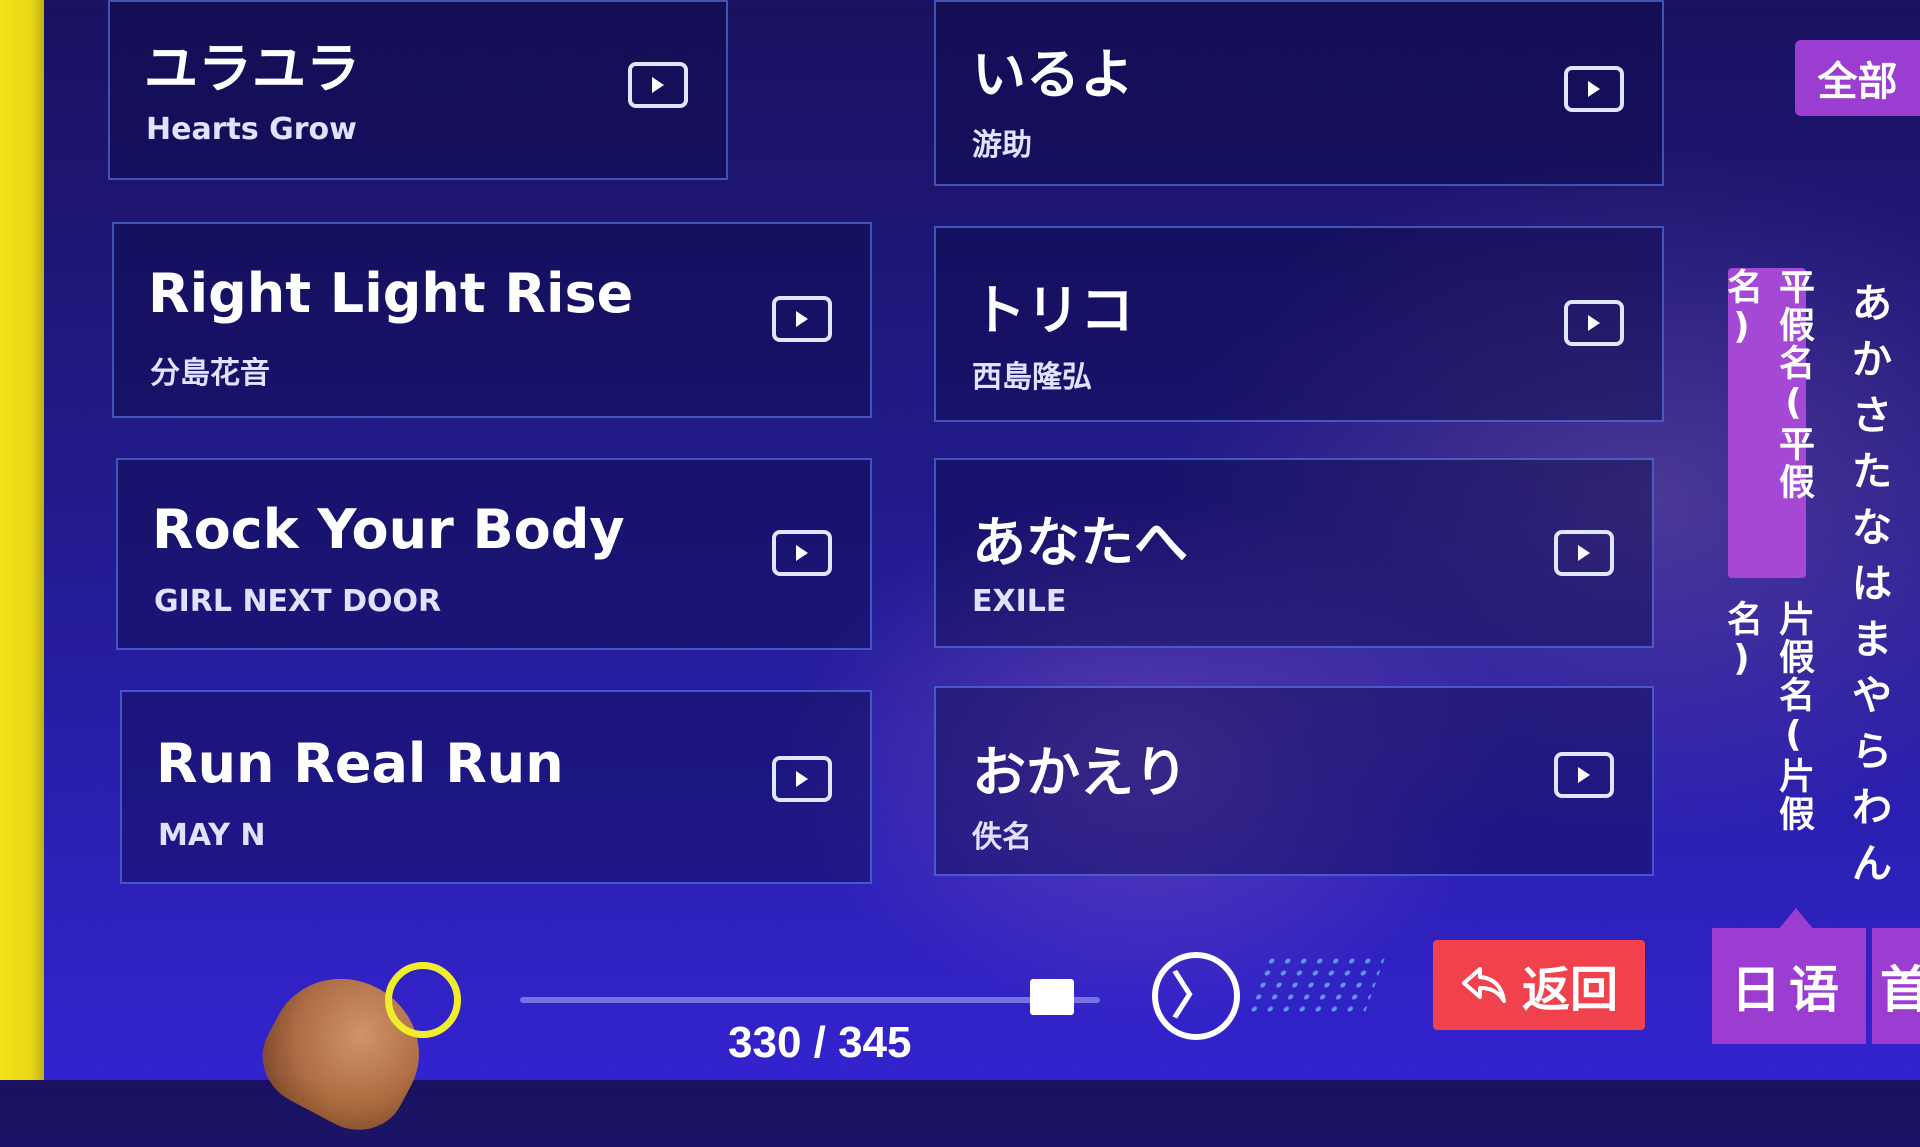  I want to click on song-title: あなたへ, so click(1080, 542).